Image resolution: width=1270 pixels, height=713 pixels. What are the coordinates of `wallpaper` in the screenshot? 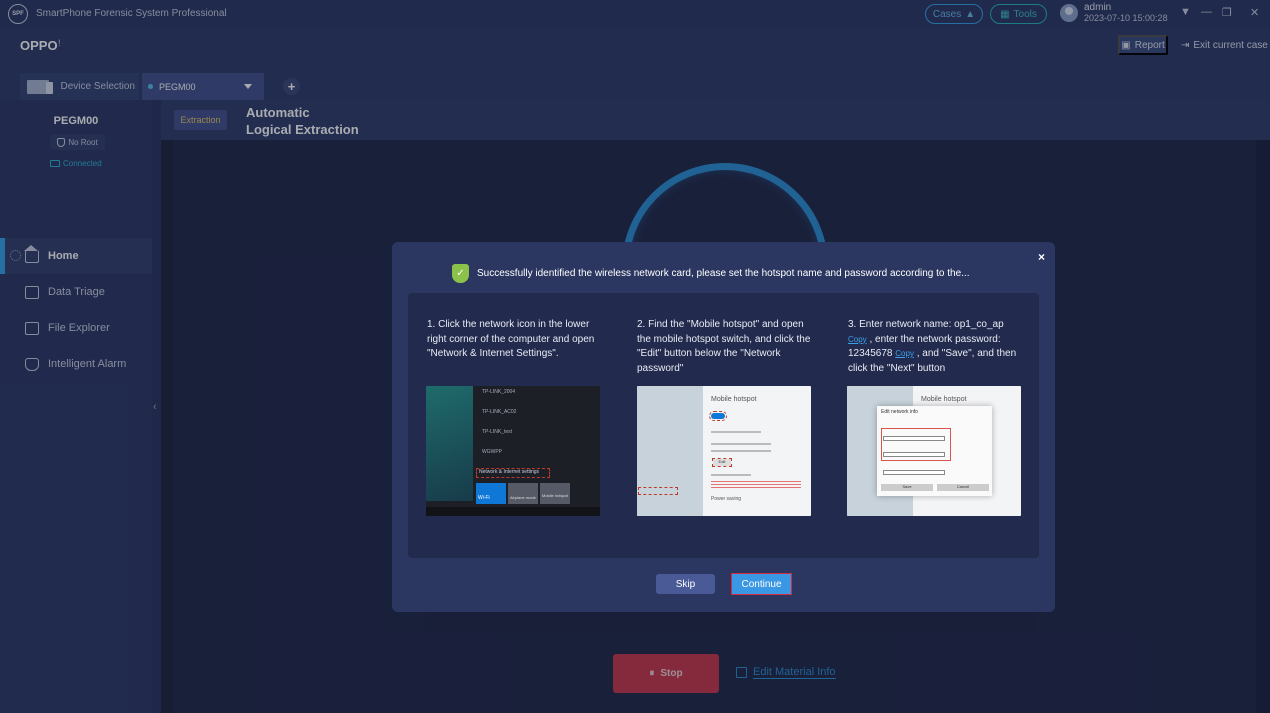 It's located at (449, 443).